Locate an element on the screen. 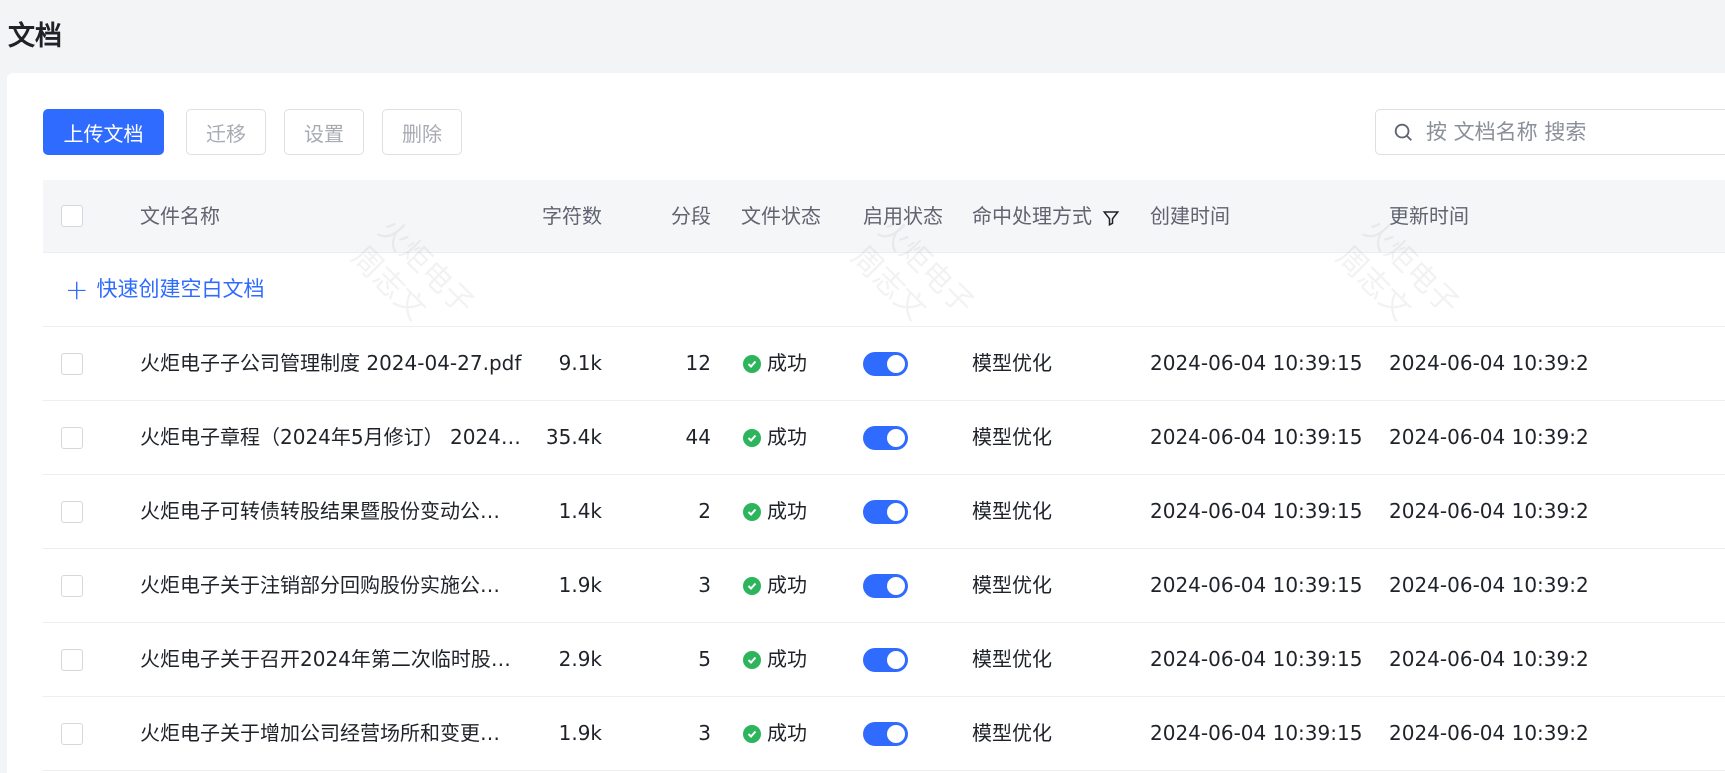 The width and height of the screenshot is (1725, 773). select-all-checkbox is located at coordinates (72, 216).